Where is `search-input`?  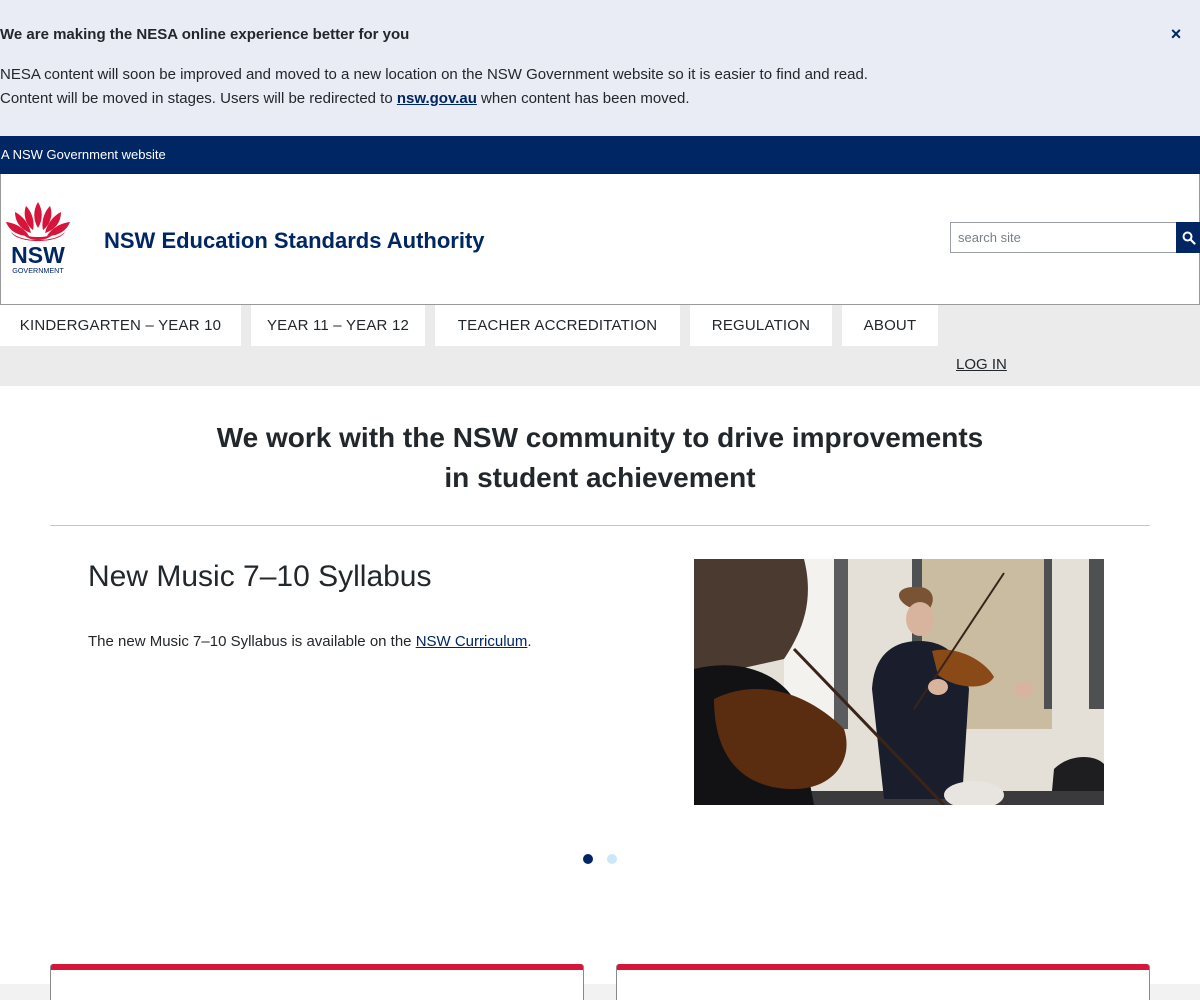 search-input is located at coordinates (1063, 237).